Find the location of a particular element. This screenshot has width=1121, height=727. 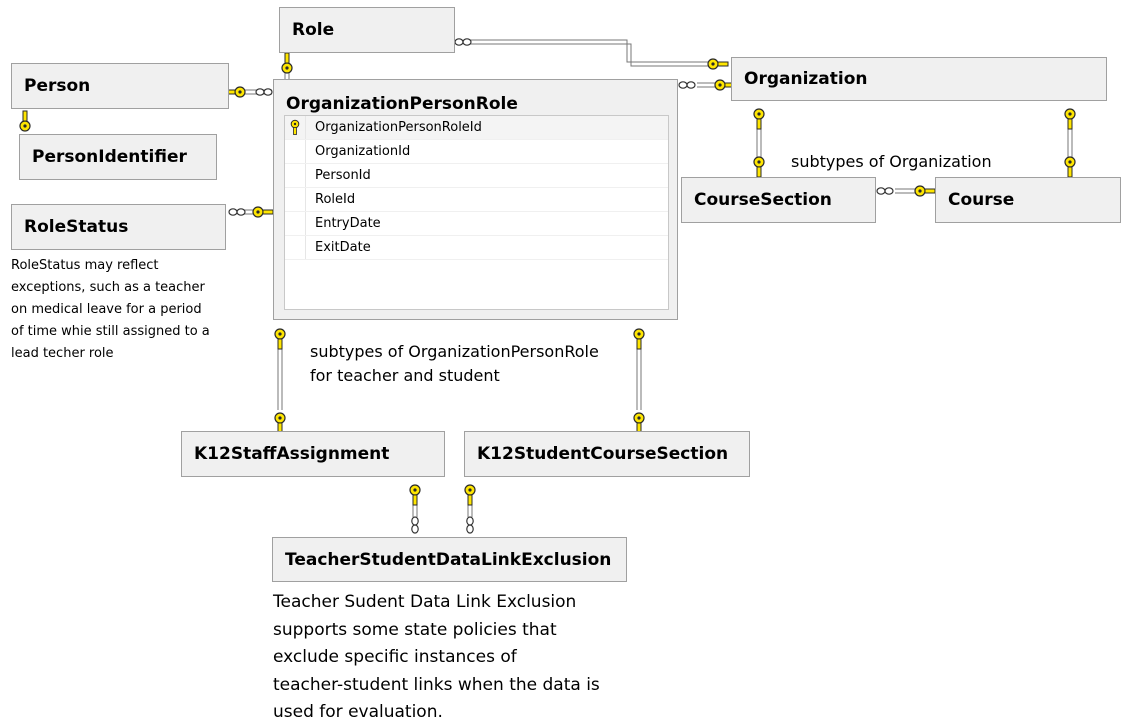

entity-title: Organization is located at coordinates (806, 79).